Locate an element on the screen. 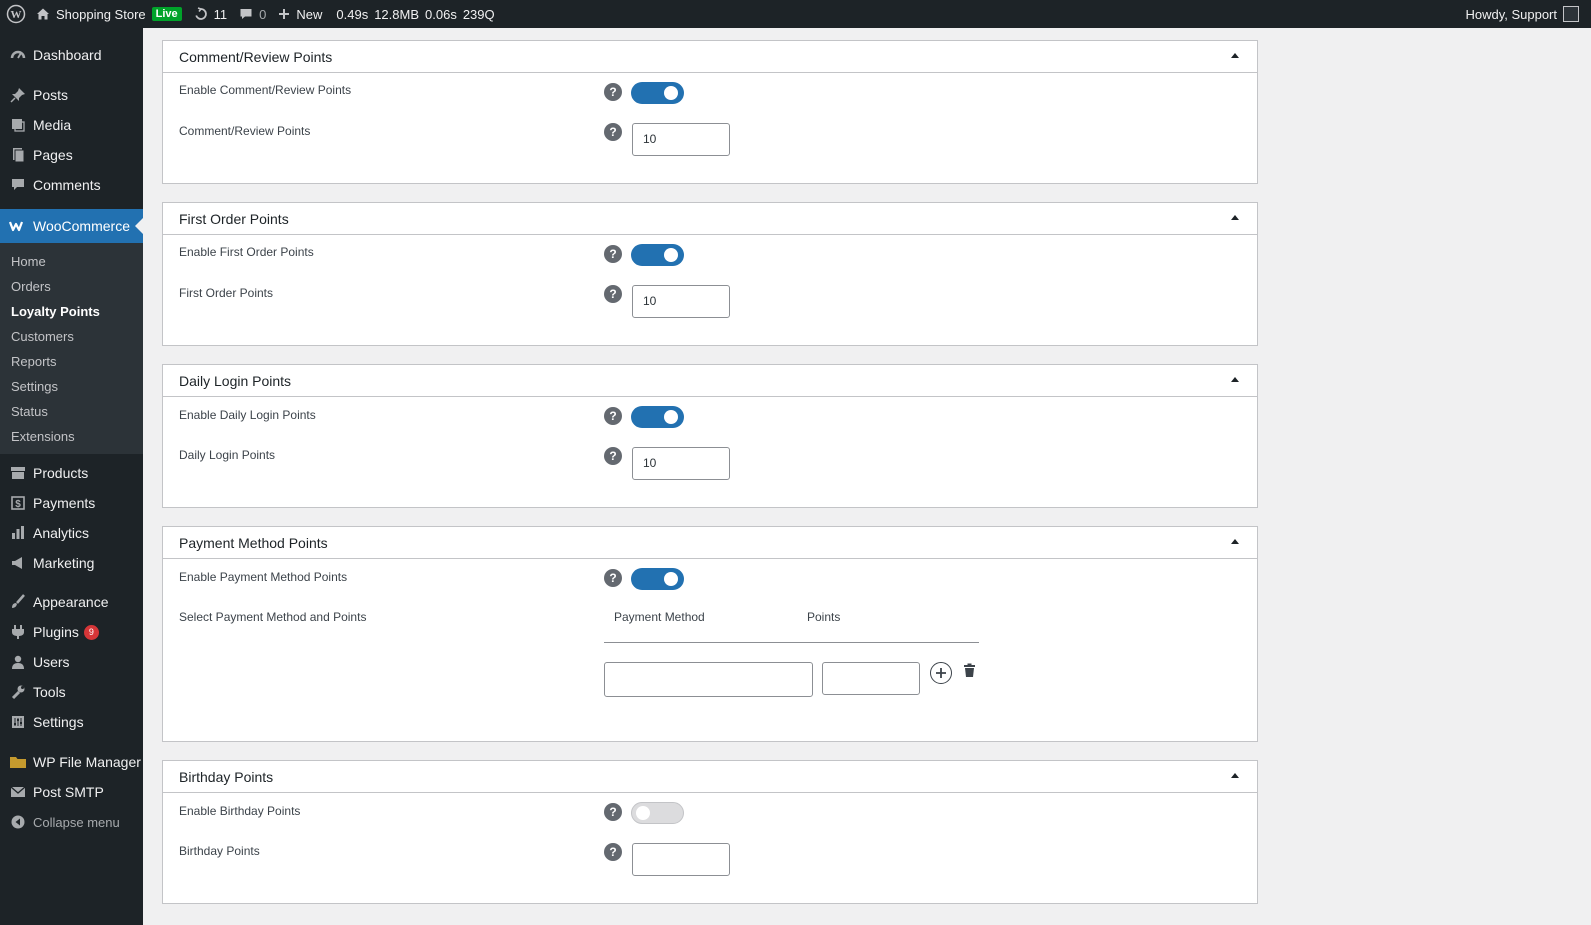 The height and width of the screenshot is (925, 1591). menu-media: Media is located at coordinates (71, 125).